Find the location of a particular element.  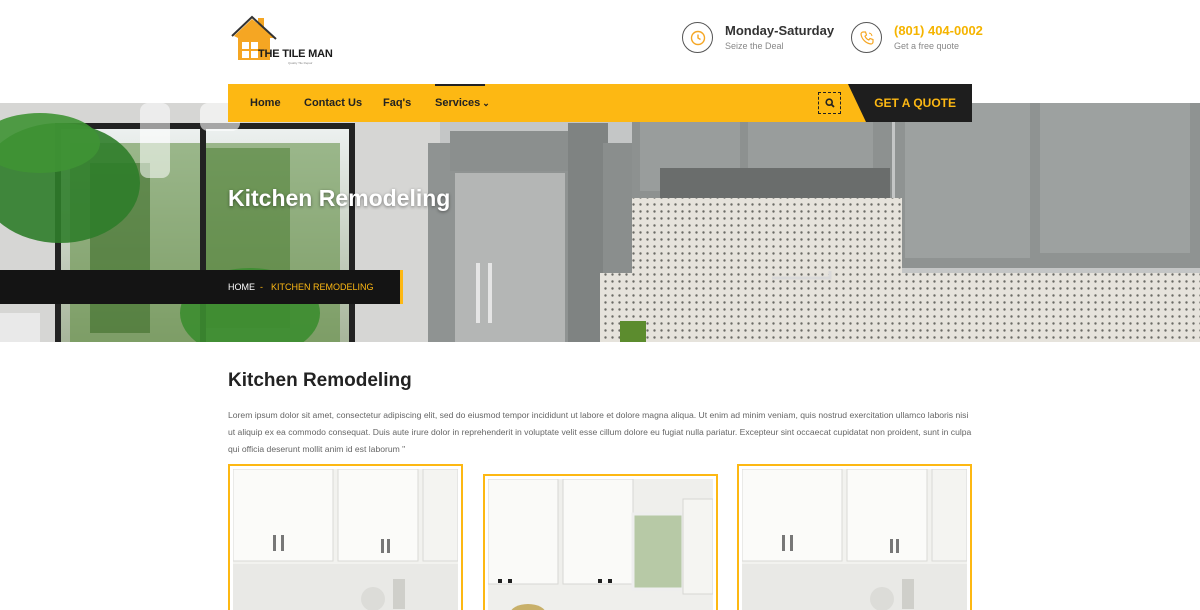

kitchen-window-image is located at coordinates (600, 544).